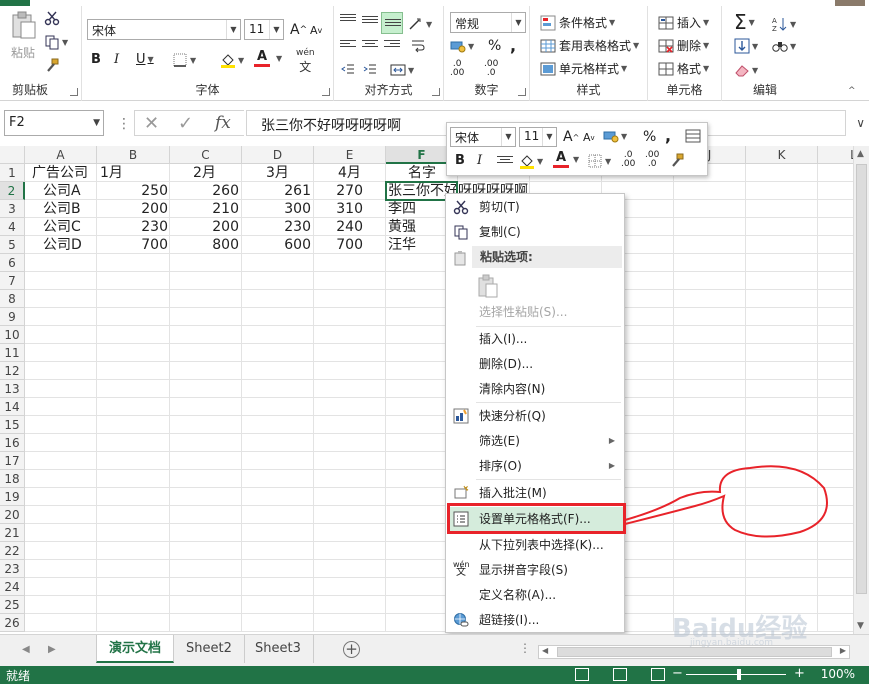  What do you see at coordinates (52, 649) in the screenshot?
I see `scroll-tabs-right-icon: ▶` at bounding box center [52, 649].